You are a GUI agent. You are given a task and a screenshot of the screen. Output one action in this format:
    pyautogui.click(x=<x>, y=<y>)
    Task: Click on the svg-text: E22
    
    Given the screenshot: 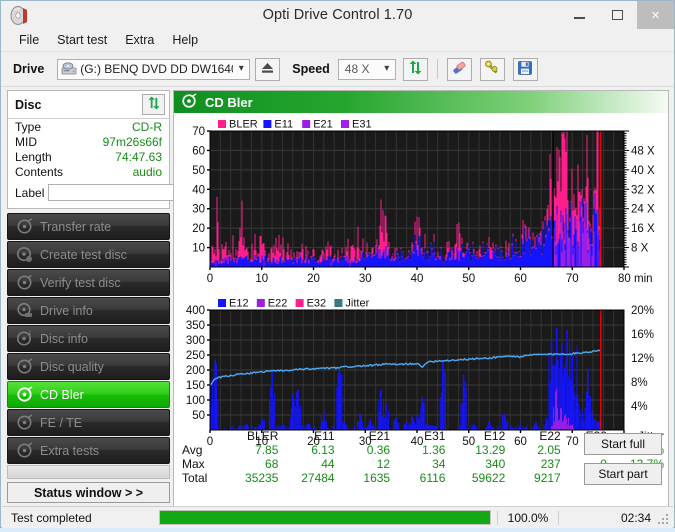 What is the action you would take?
    pyautogui.click(x=278, y=304)
    